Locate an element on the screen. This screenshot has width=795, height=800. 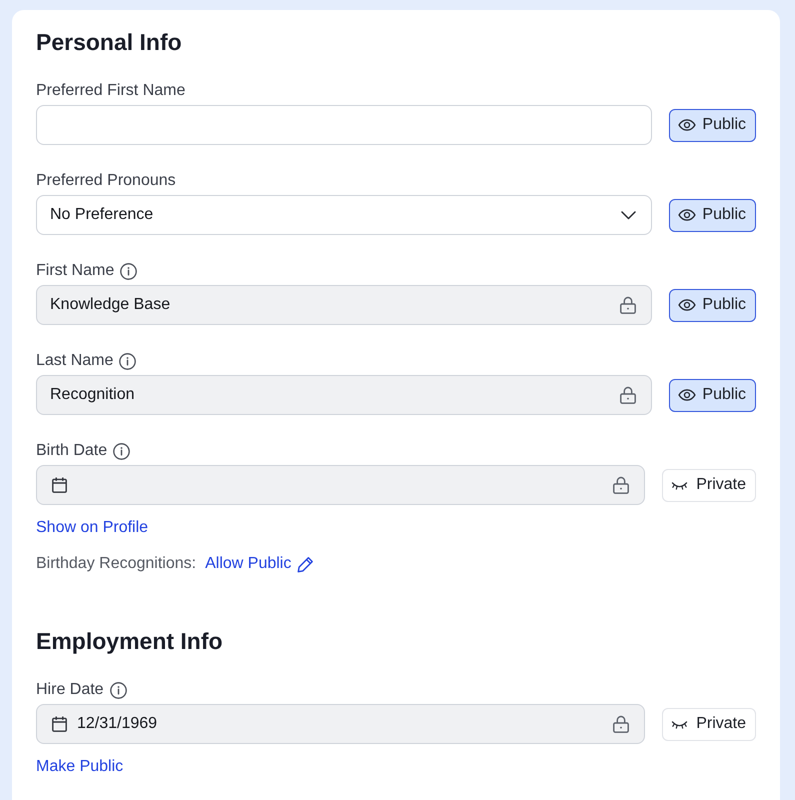
setting-label: Birthday Recognitions: is located at coordinates (116, 564).